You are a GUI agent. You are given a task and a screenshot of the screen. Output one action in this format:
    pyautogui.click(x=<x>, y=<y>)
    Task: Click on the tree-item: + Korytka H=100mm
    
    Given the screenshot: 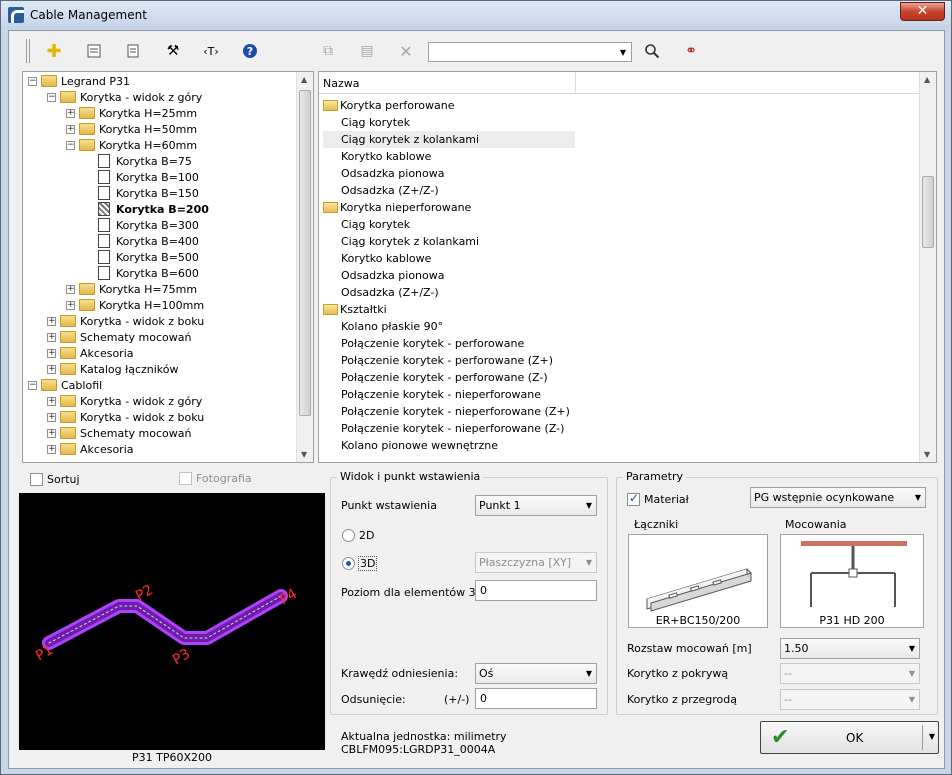 What is the action you would take?
    pyautogui.click(x=135, y=305)
    